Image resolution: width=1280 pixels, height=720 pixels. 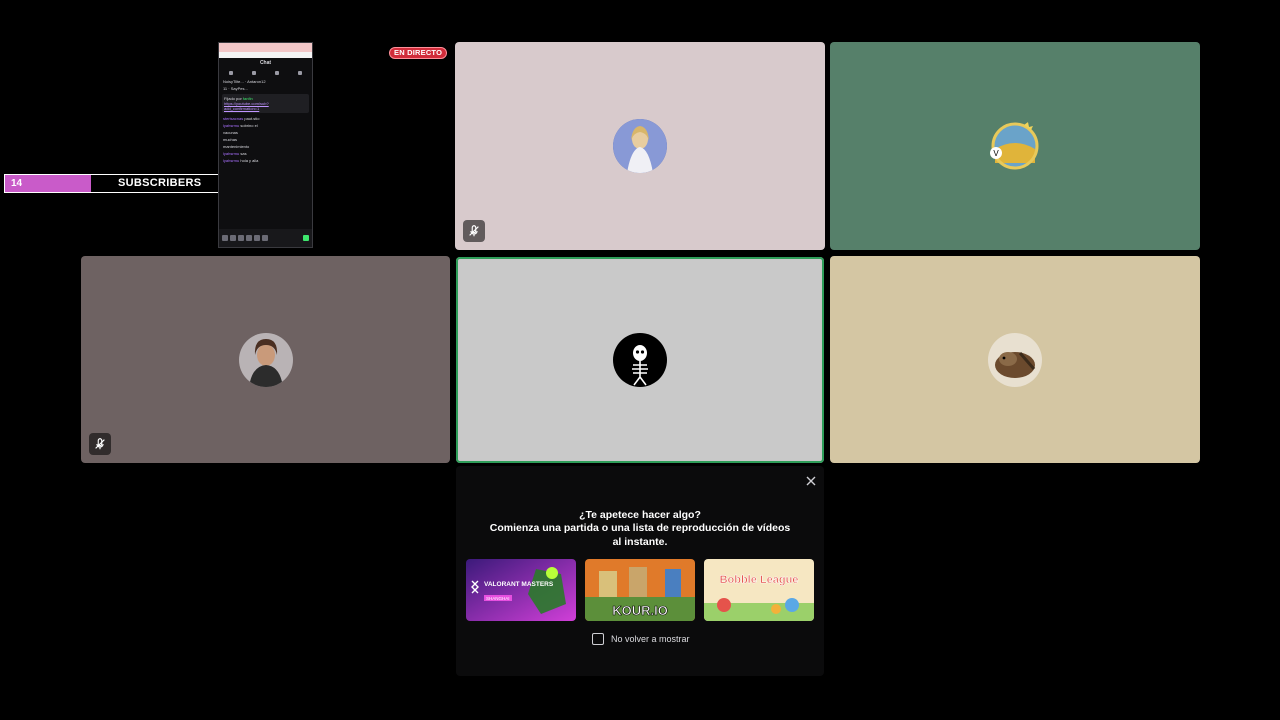 I want to click on game-card-title: VALORANT MASTERS, so click(x=519, y=584).